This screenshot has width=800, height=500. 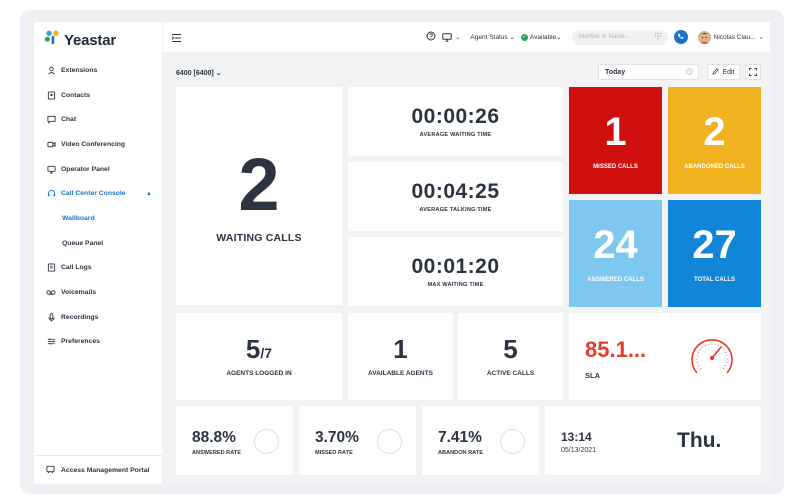 I want to click on sidebar-item-label: Extensions, so click(x=79, y=70).